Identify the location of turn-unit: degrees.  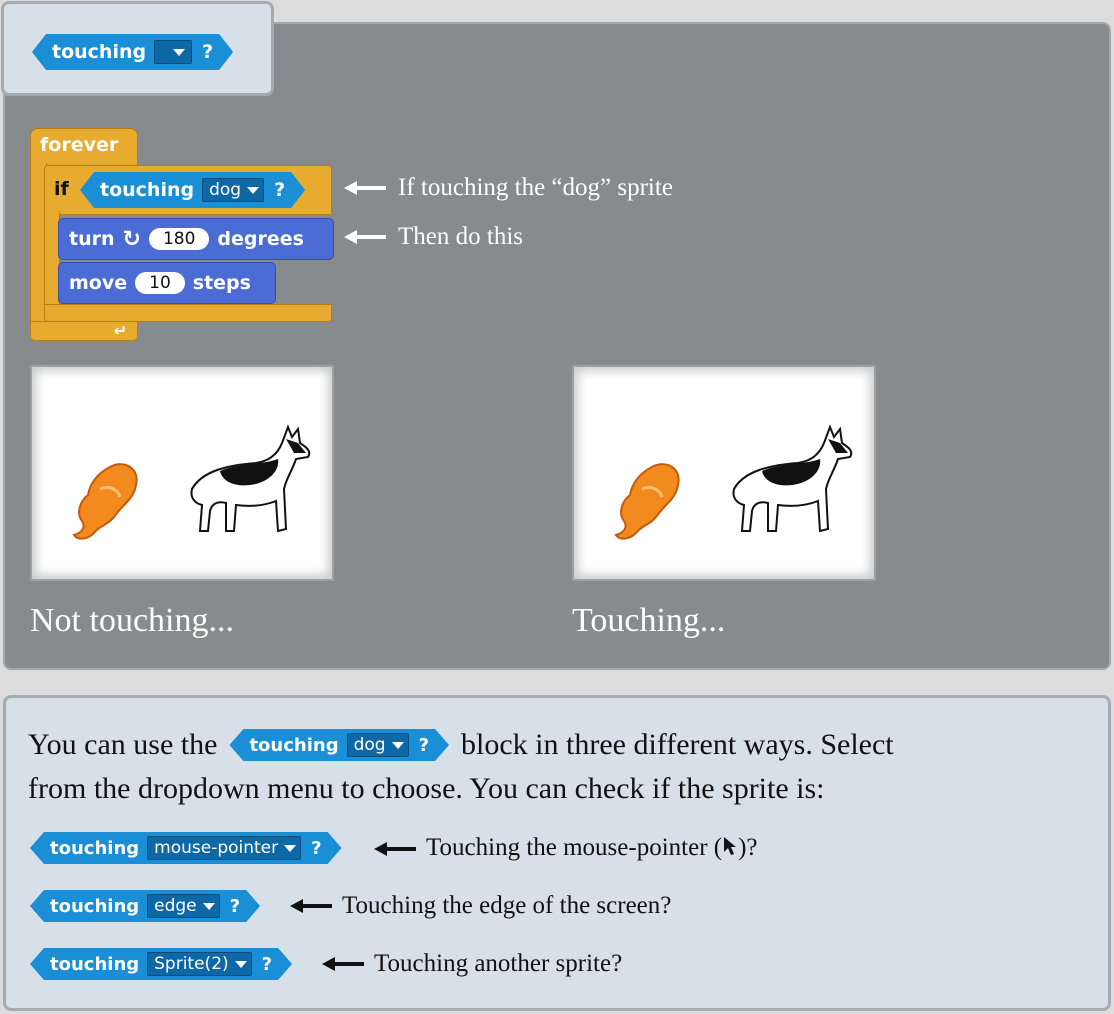
(260, 239).